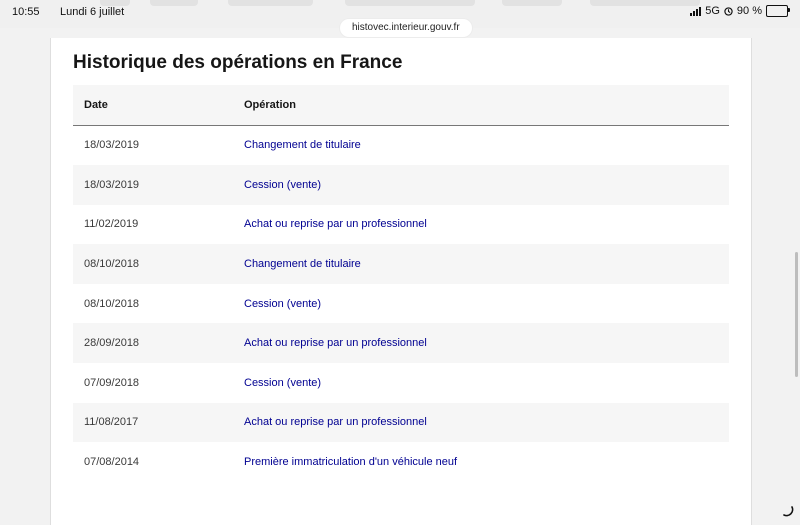 The image size is (800, 525). What do you see at coordinates (712, 11) in the screenshot?
I see `network-label: 5G` at bounding box center [712, 11].